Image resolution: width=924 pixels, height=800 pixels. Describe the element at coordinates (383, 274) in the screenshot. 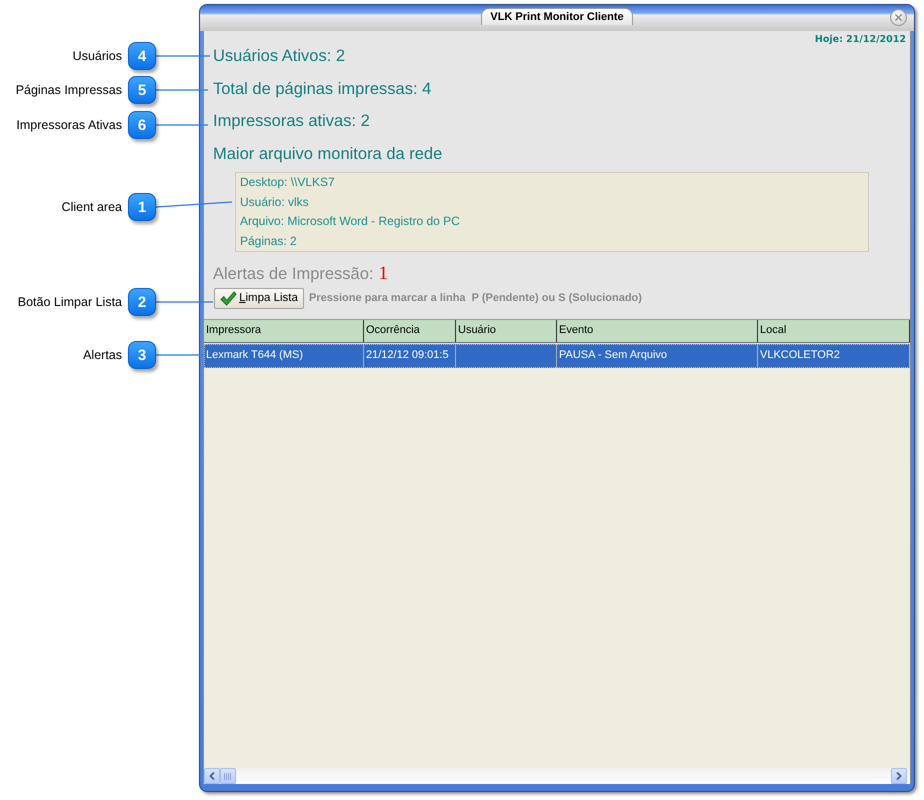

I see `alerts-count: 1` at that location.